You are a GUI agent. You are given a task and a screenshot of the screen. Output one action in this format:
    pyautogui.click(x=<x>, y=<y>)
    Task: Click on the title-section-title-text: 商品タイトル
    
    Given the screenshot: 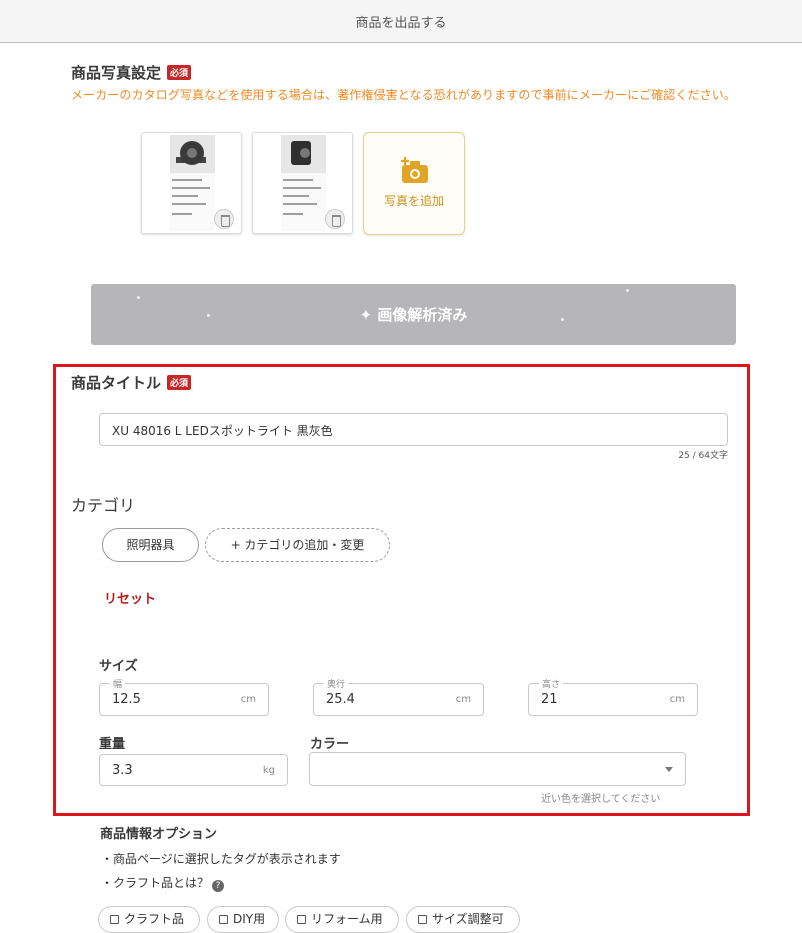 What is the action you would take?
    pyautogui.click(x=116, y=383)
    